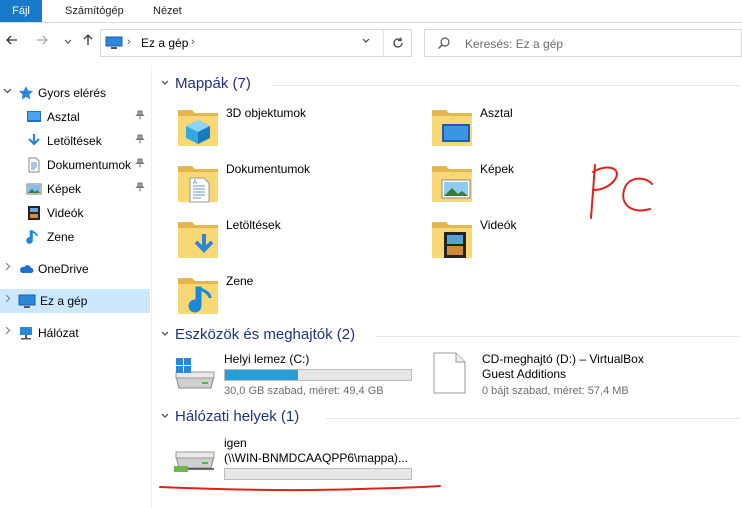  Describe the element at coordinates (34, 117) in the screenshot. I see `desktop-icon` at that location.